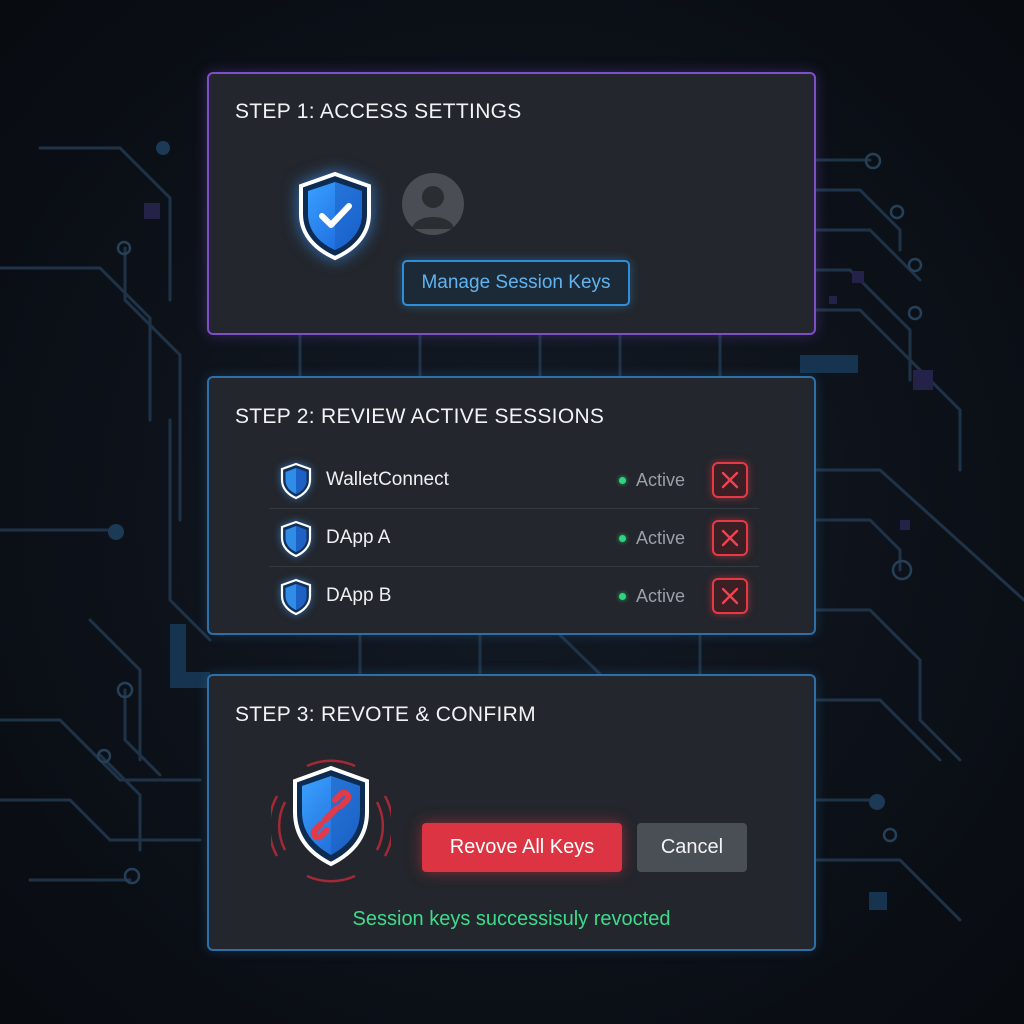  I want to click on session-row: DApp B Active, so click(514, 596).